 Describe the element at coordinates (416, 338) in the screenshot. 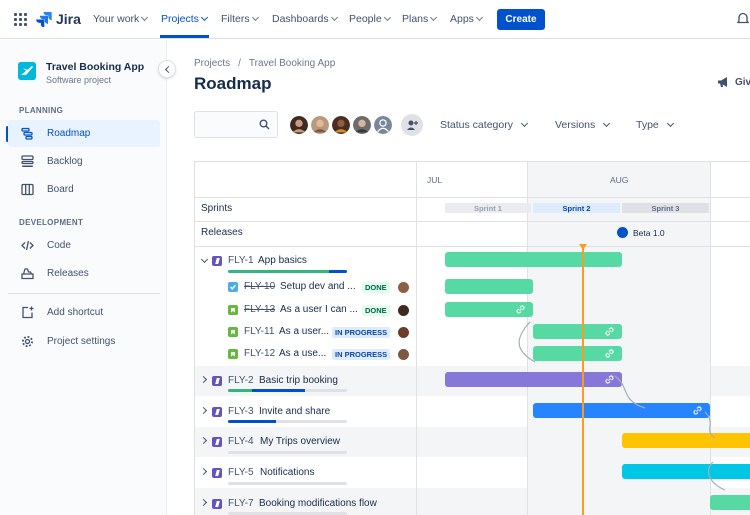

I see `list-timeline-separator` at that location.